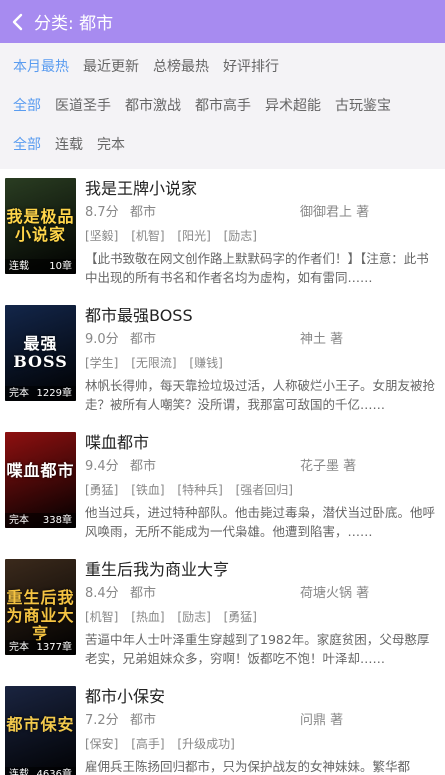 This screenshot has height=775, width=445. I want to click on chapter-count: 1377章, so click(54, 647).